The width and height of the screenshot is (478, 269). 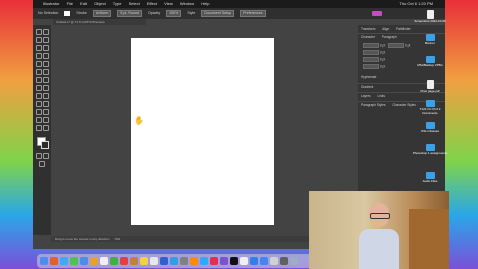 I want to click on gradient-tool-icon, so click(x=46, y=96).